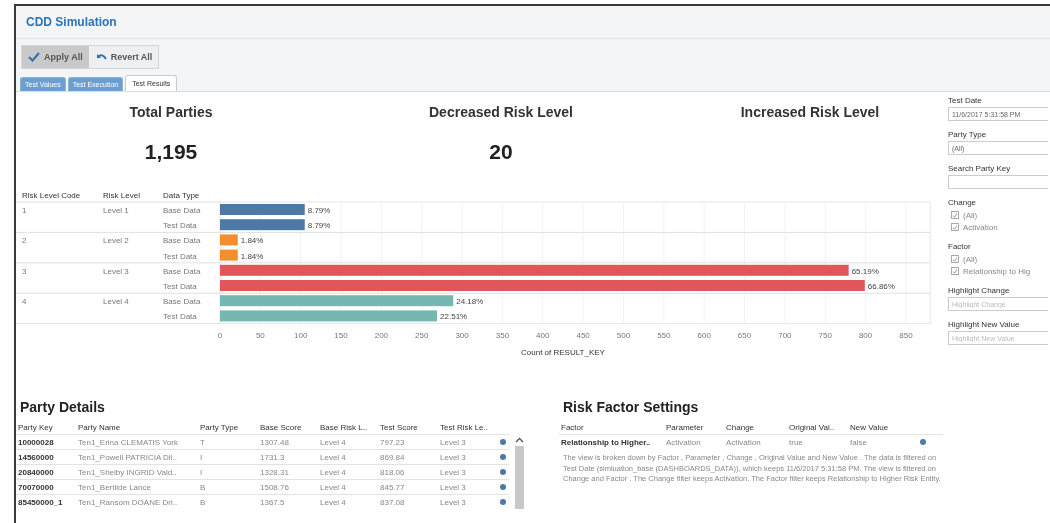 The width and height of the screenshot is (1050, 523). What do you see at coordinates (997, 271) in the screenshot?
I see `option-label: Relationship to Hig` at bounding box center [997, 271].